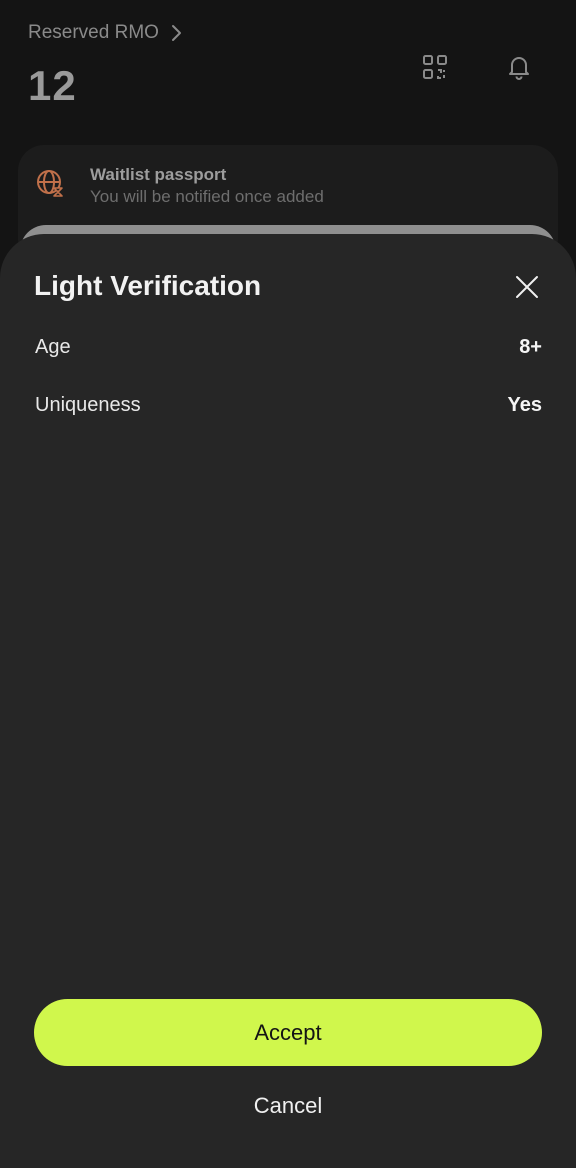 The image size is (576, 1168). Describe the element at coordinates (148, 285) in the screenshot. I see `sheet-title: Light Verification` at that location.